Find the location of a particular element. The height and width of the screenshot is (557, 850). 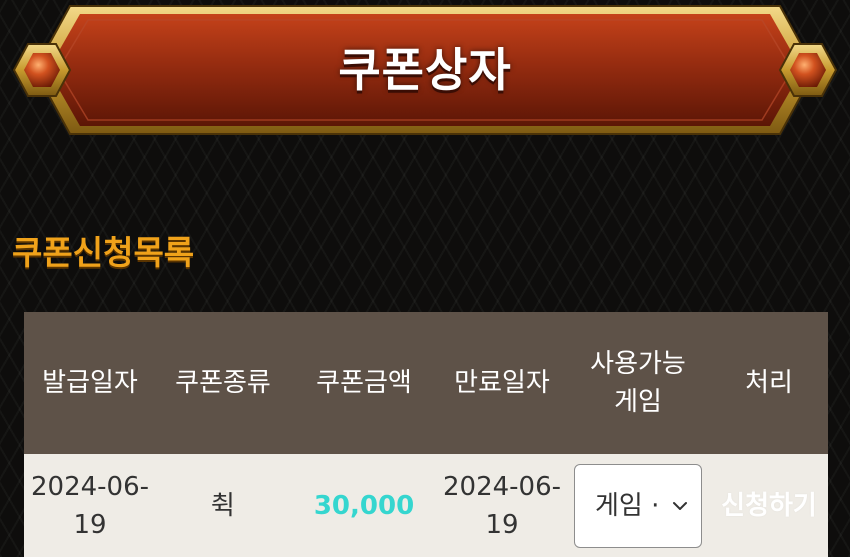

page-title: 쿠폰상자 is located at coordinates (425, 70).